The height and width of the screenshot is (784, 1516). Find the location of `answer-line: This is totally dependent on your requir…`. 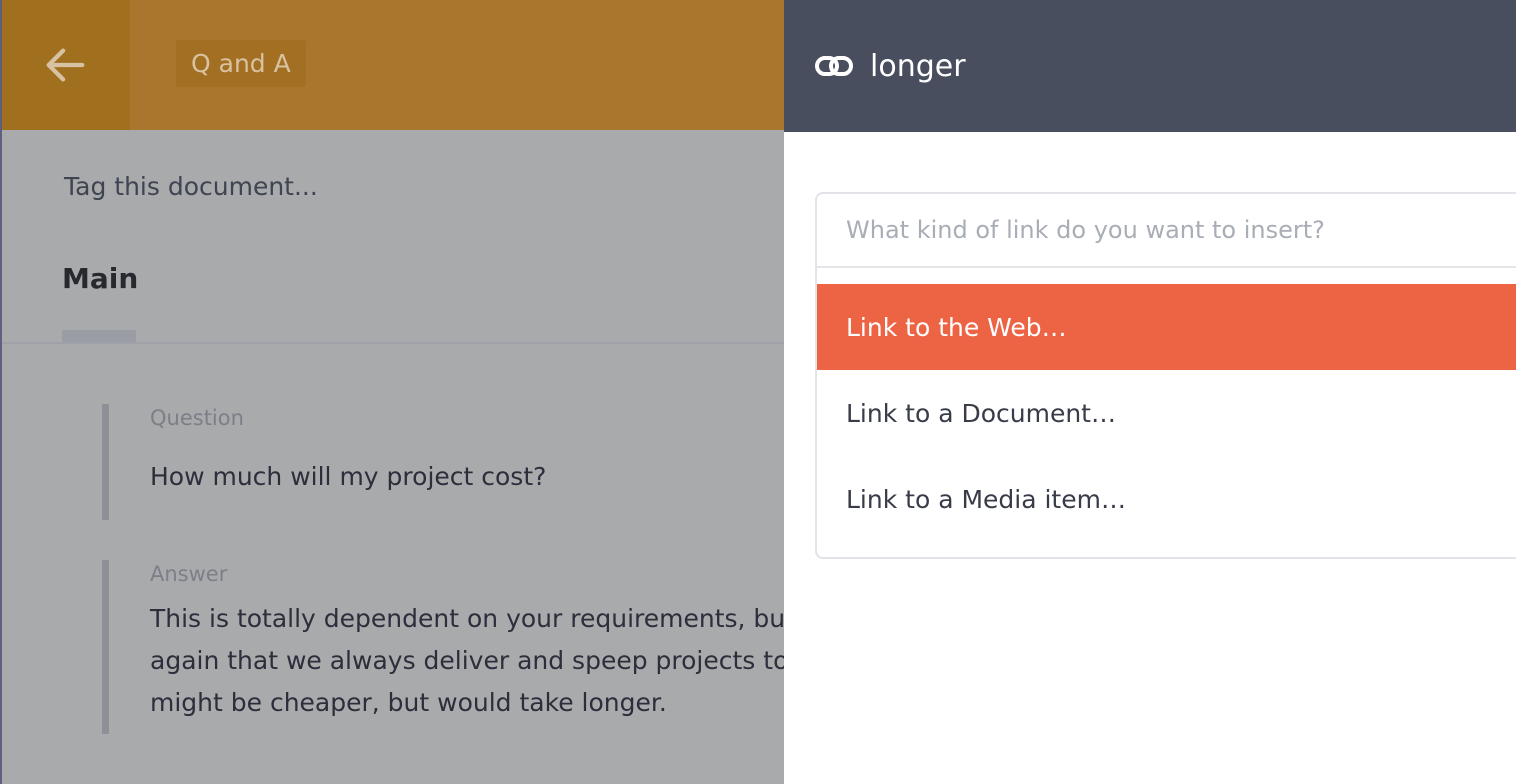

answer-line: This is totally dependent on your requir… is located at coordinates (484, 618).